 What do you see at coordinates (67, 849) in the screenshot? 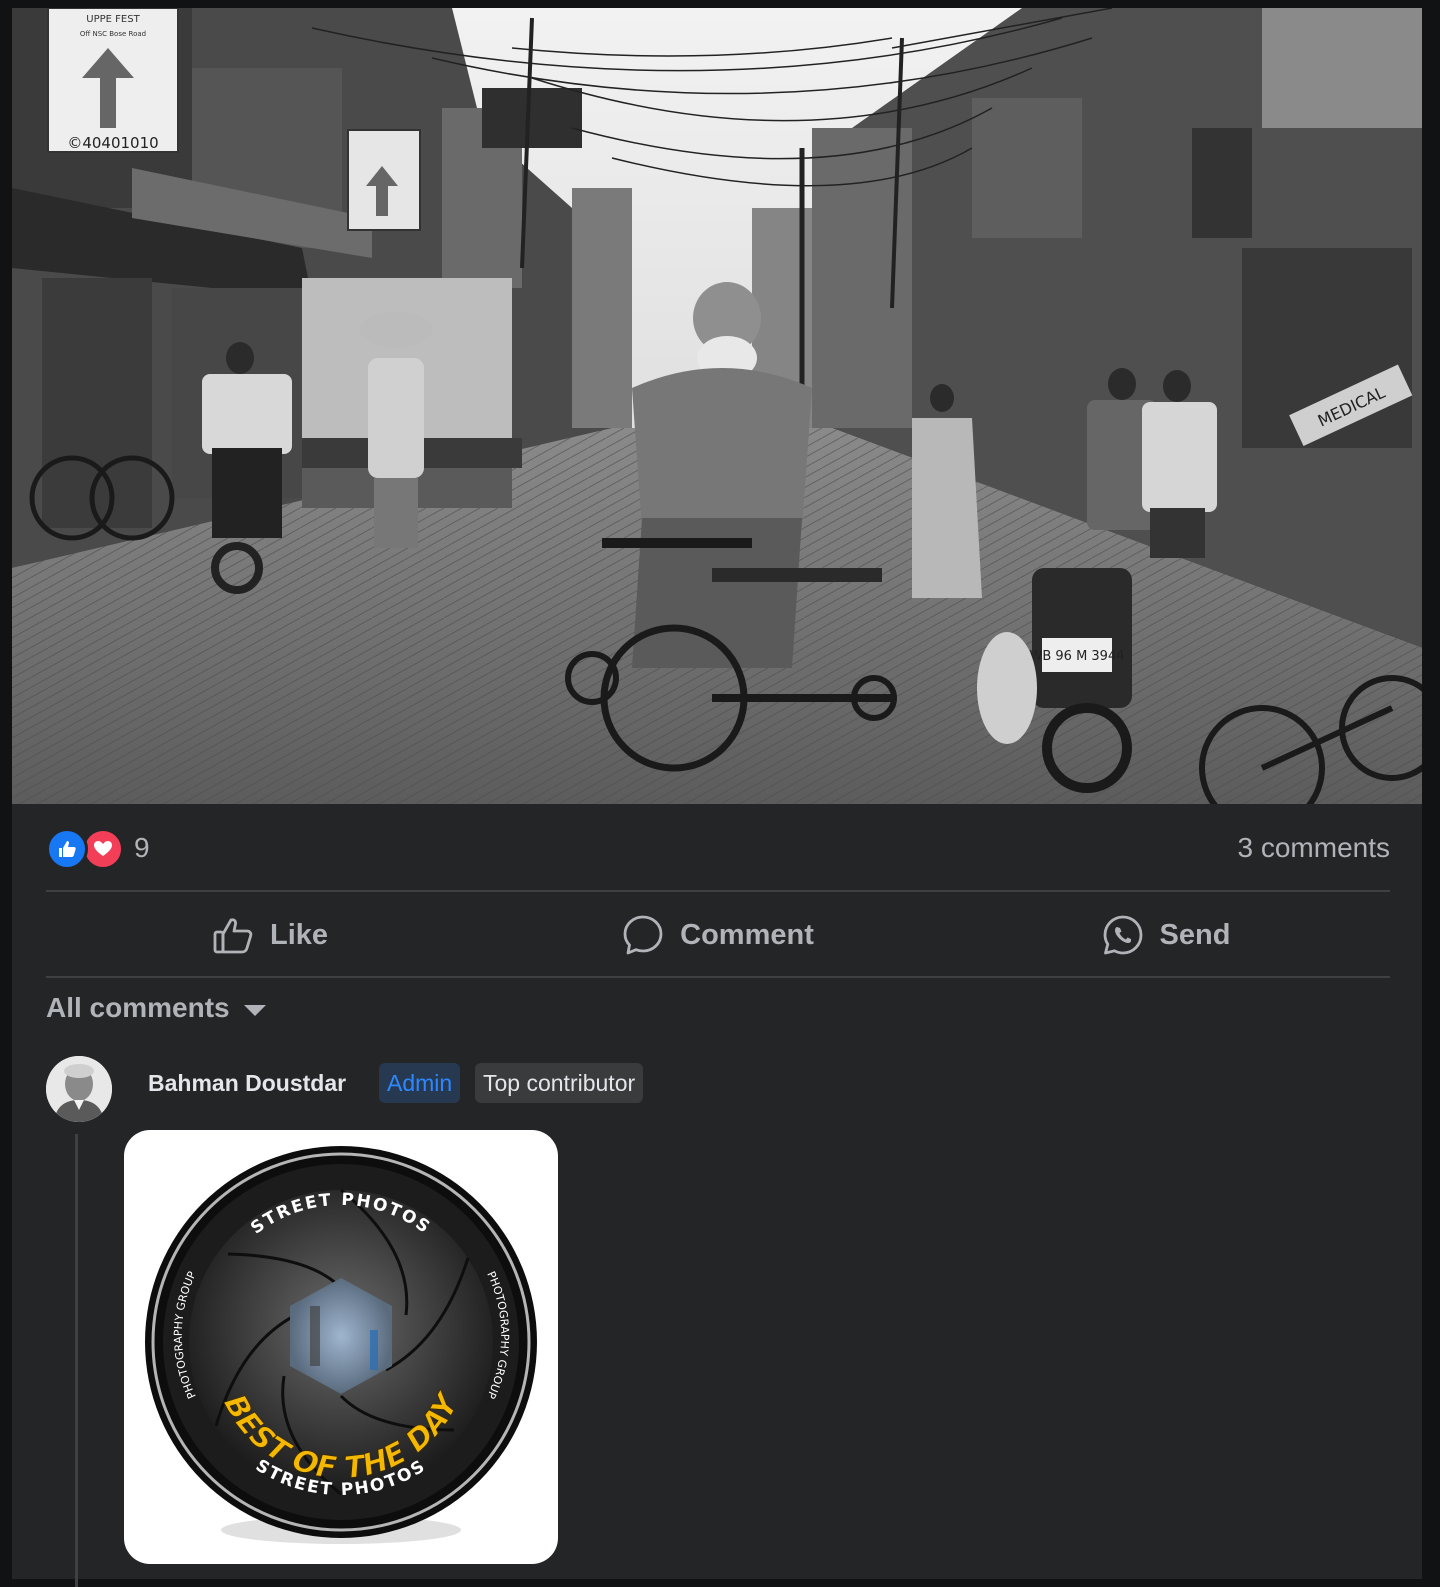
I see `like-icon` at bounding box center [67, 849].